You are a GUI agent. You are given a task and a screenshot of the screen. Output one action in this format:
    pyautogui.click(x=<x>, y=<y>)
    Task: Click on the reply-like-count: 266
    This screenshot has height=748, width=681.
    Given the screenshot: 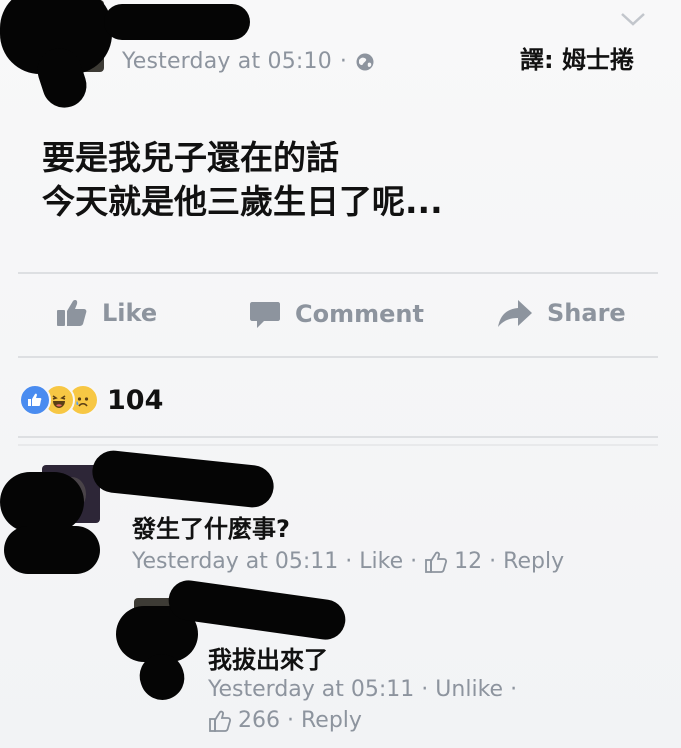 What is the action you would take?
    pyautogui.click(x=259, y=720)
    